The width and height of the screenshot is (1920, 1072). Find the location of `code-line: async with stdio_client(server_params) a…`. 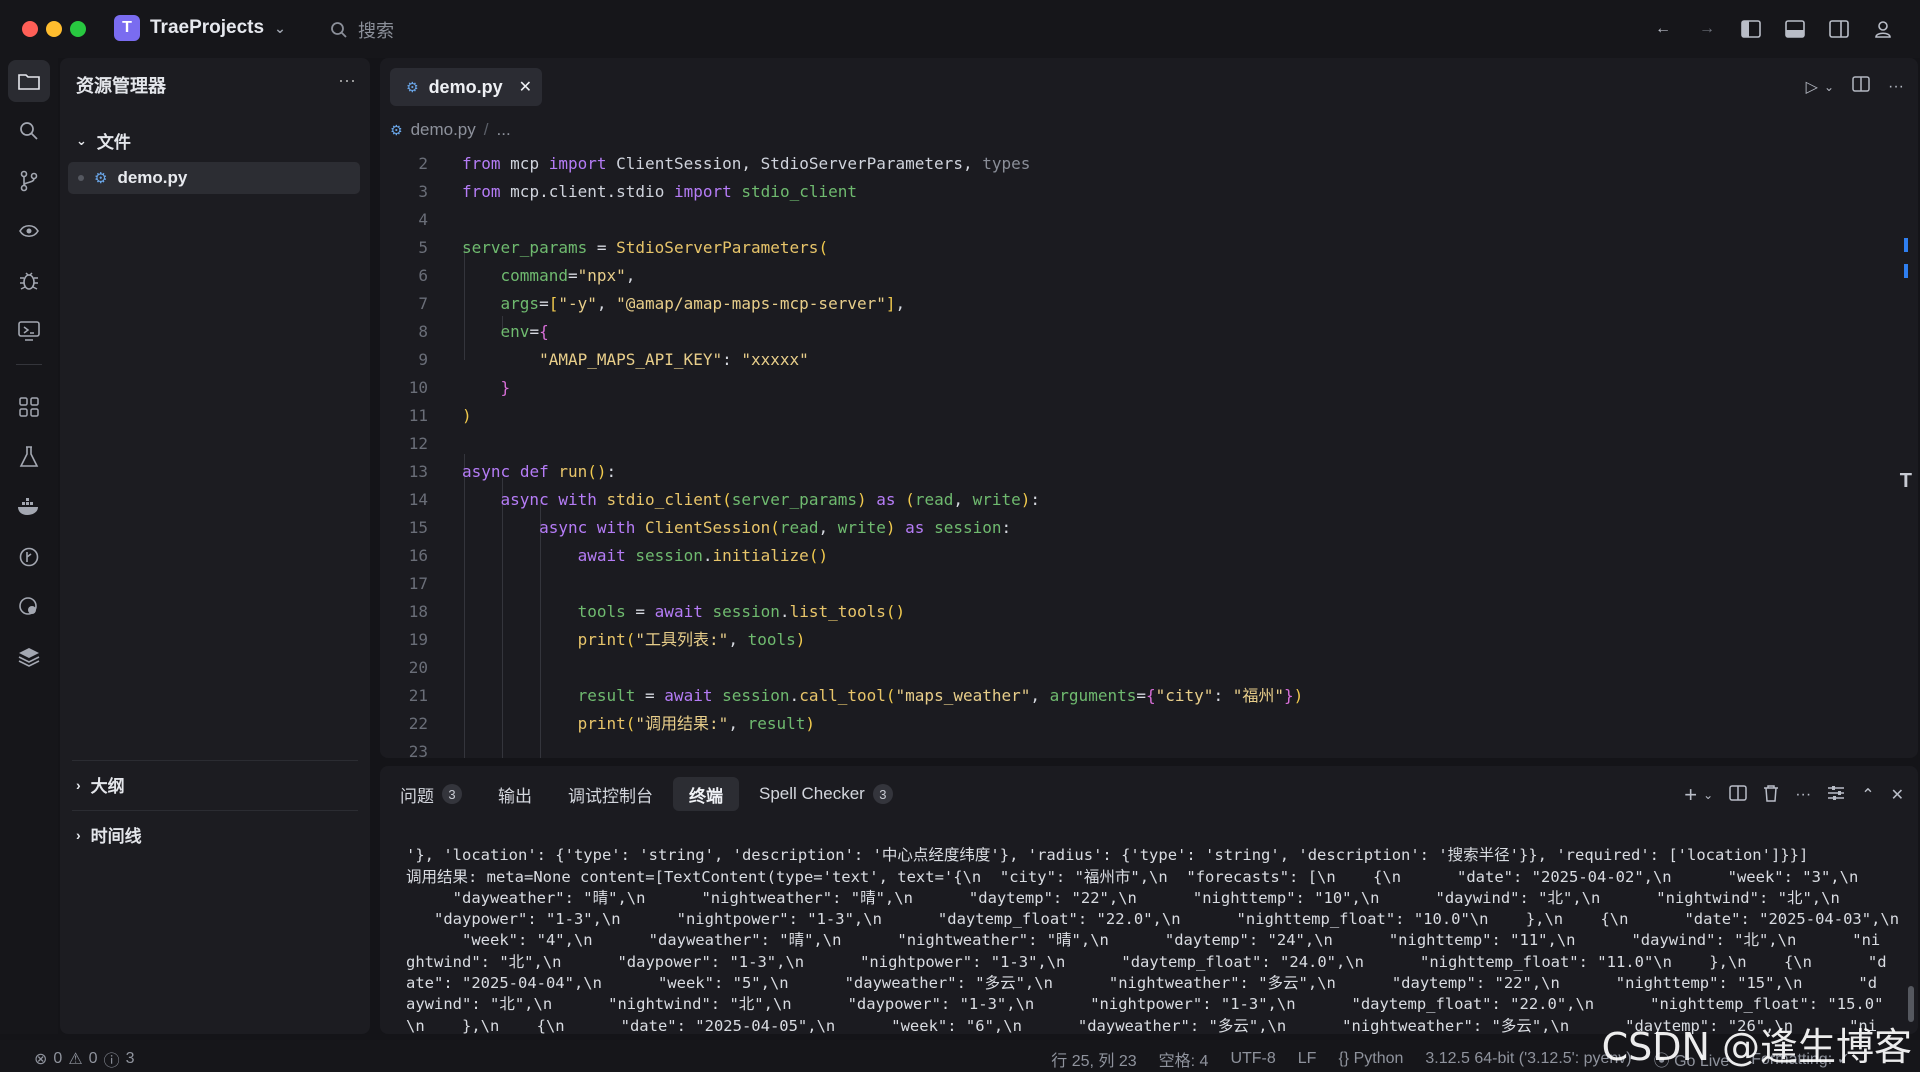

code-line: async with stdio_client(server_params) a… is located at coordinates (770, 499).